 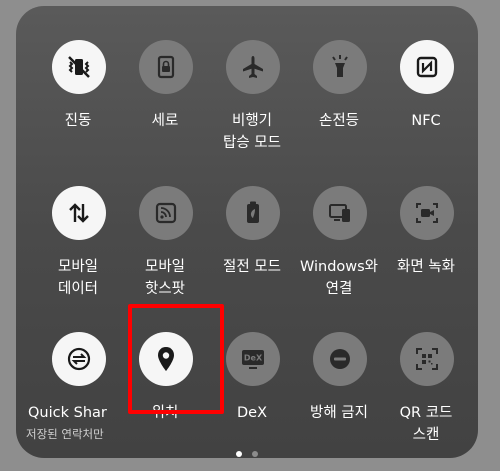 What do you see at coordinates (340, 359) in the screenshot?
I see `do-not-disturb-icon` at bounding box center [340, 359].